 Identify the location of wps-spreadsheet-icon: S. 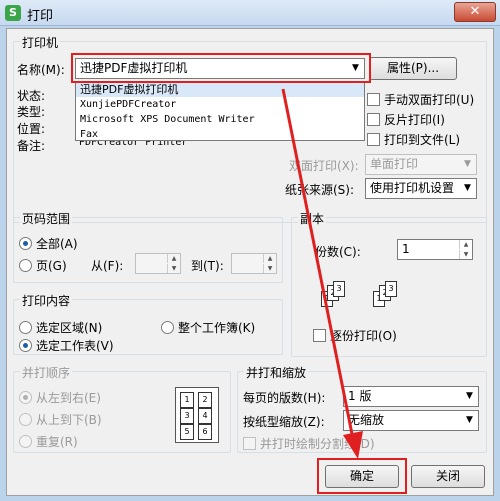
(13, 13).